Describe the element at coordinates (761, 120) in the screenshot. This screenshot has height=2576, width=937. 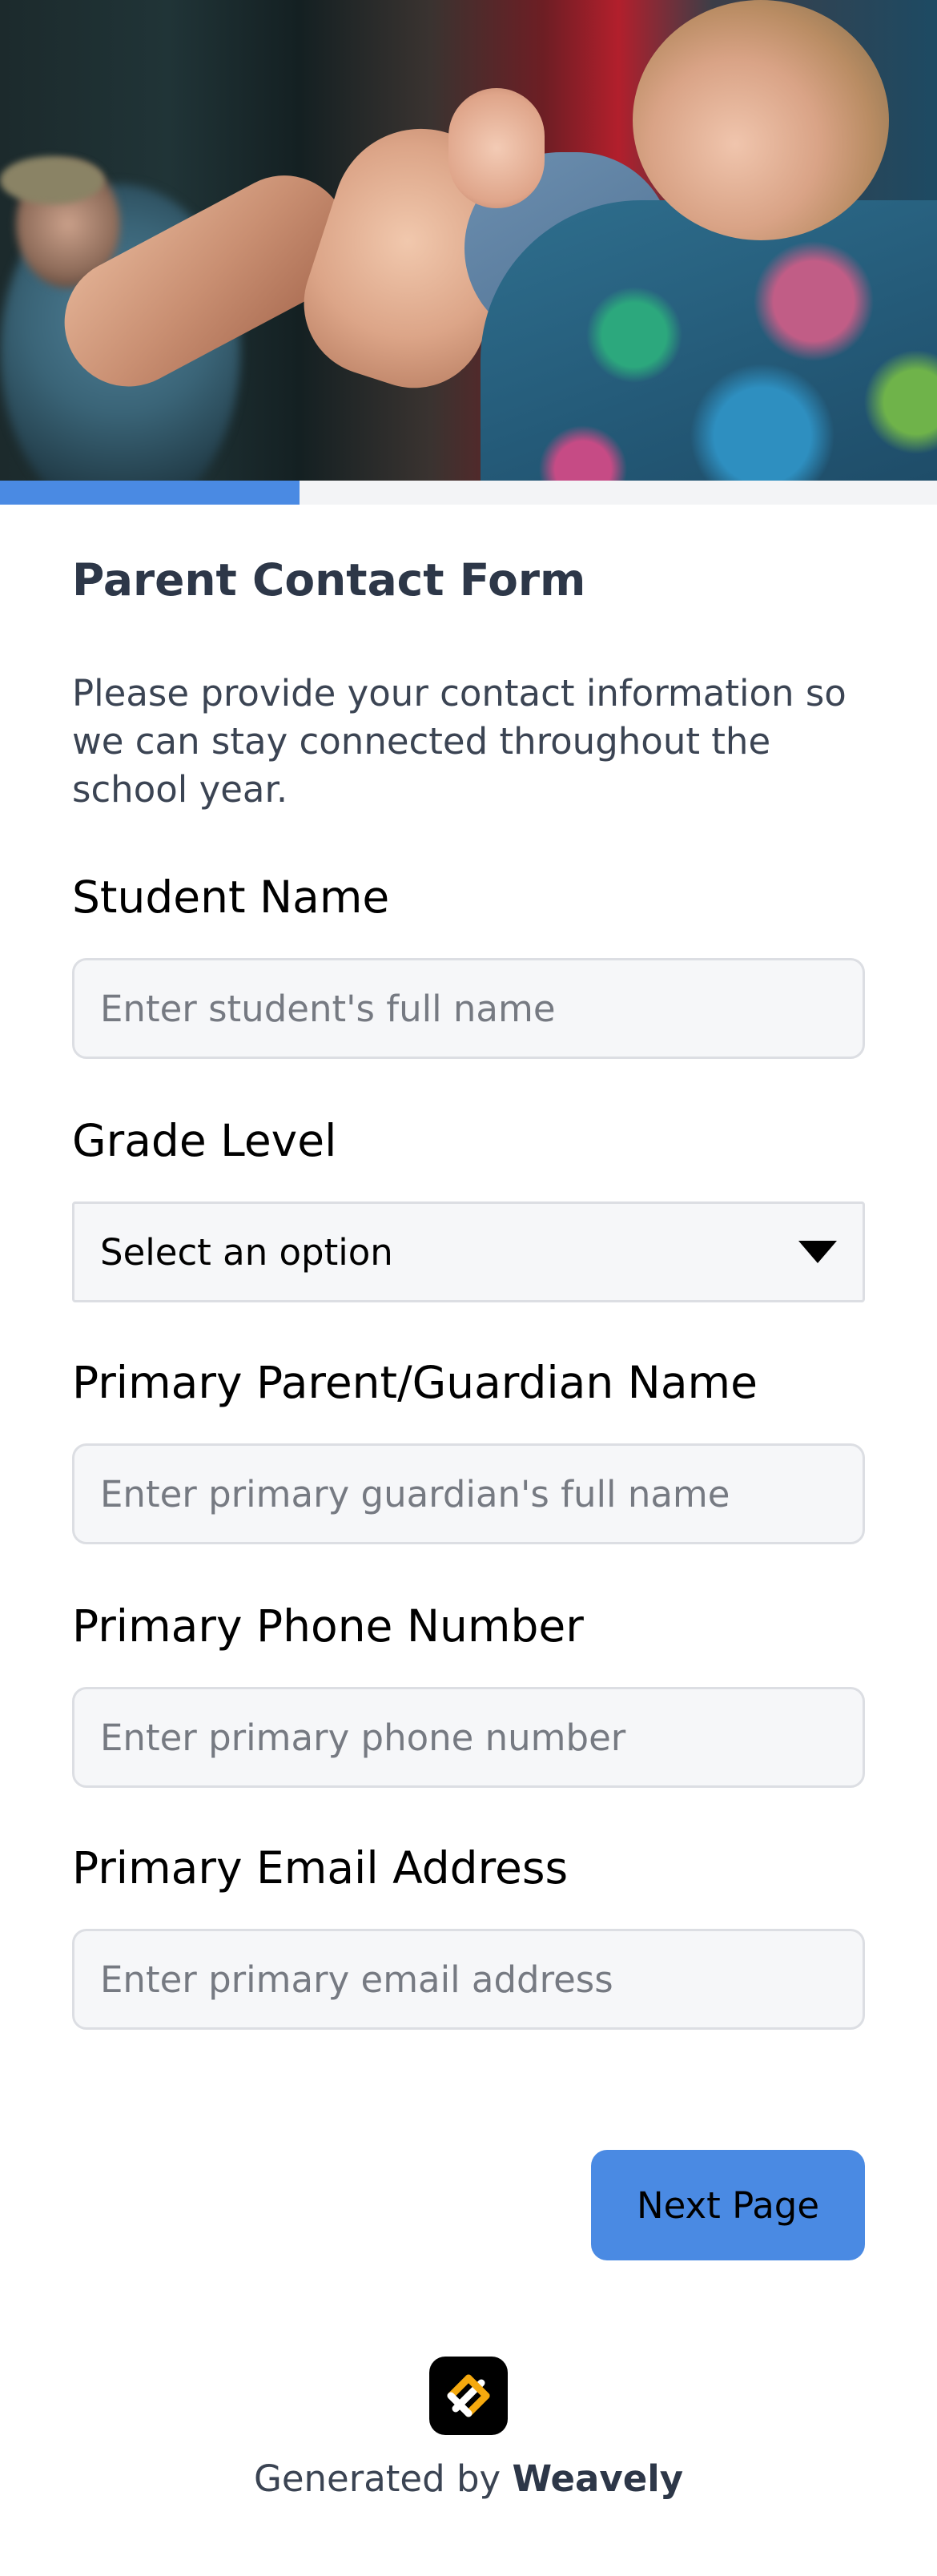
I see `hero-baby-head` at that location.